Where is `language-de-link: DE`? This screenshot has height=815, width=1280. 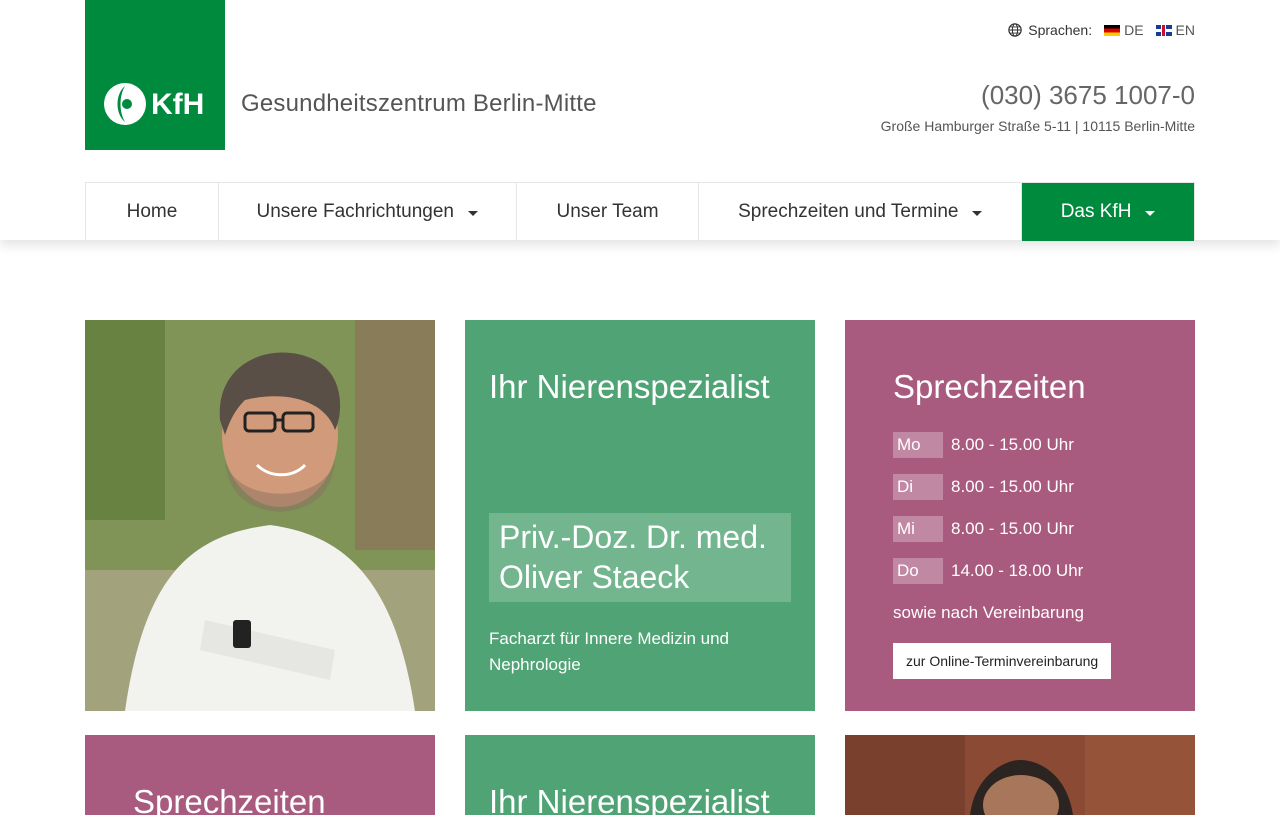
language-de-link: DE is located at coordinates (1124, 30).